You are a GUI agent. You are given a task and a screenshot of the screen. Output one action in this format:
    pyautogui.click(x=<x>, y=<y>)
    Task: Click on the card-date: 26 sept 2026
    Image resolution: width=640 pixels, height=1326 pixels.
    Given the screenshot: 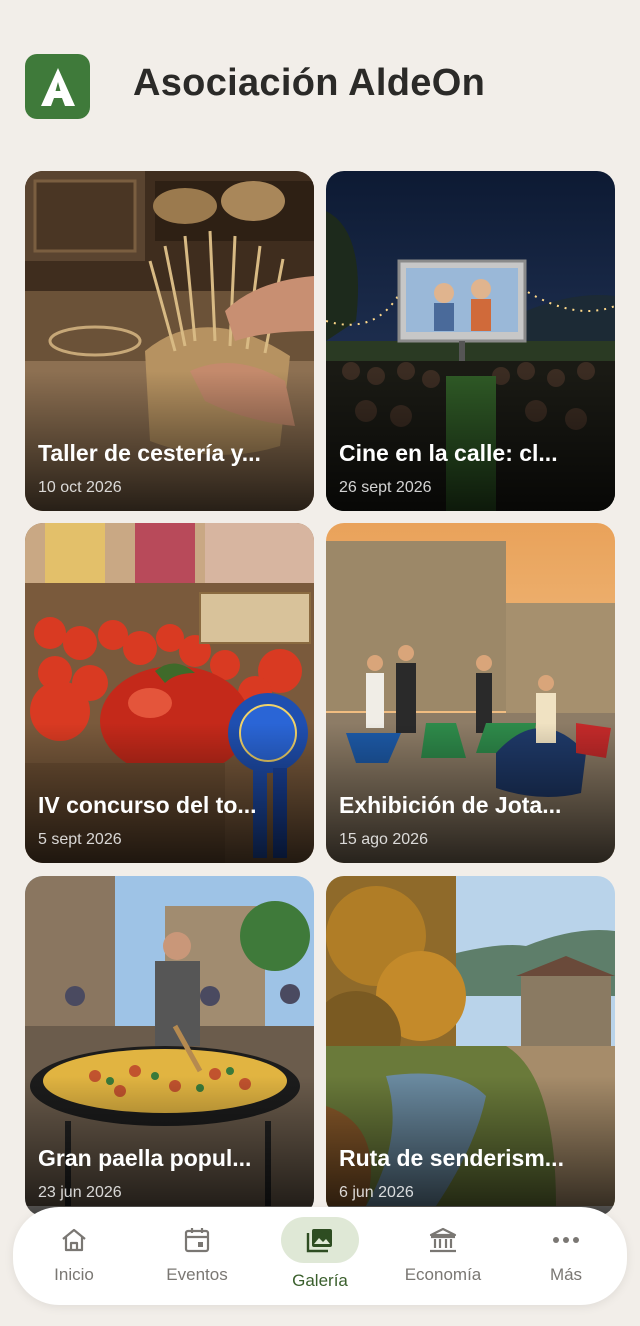 What is the action you would take?
    pyautogui.click(x=385, y=487)
    